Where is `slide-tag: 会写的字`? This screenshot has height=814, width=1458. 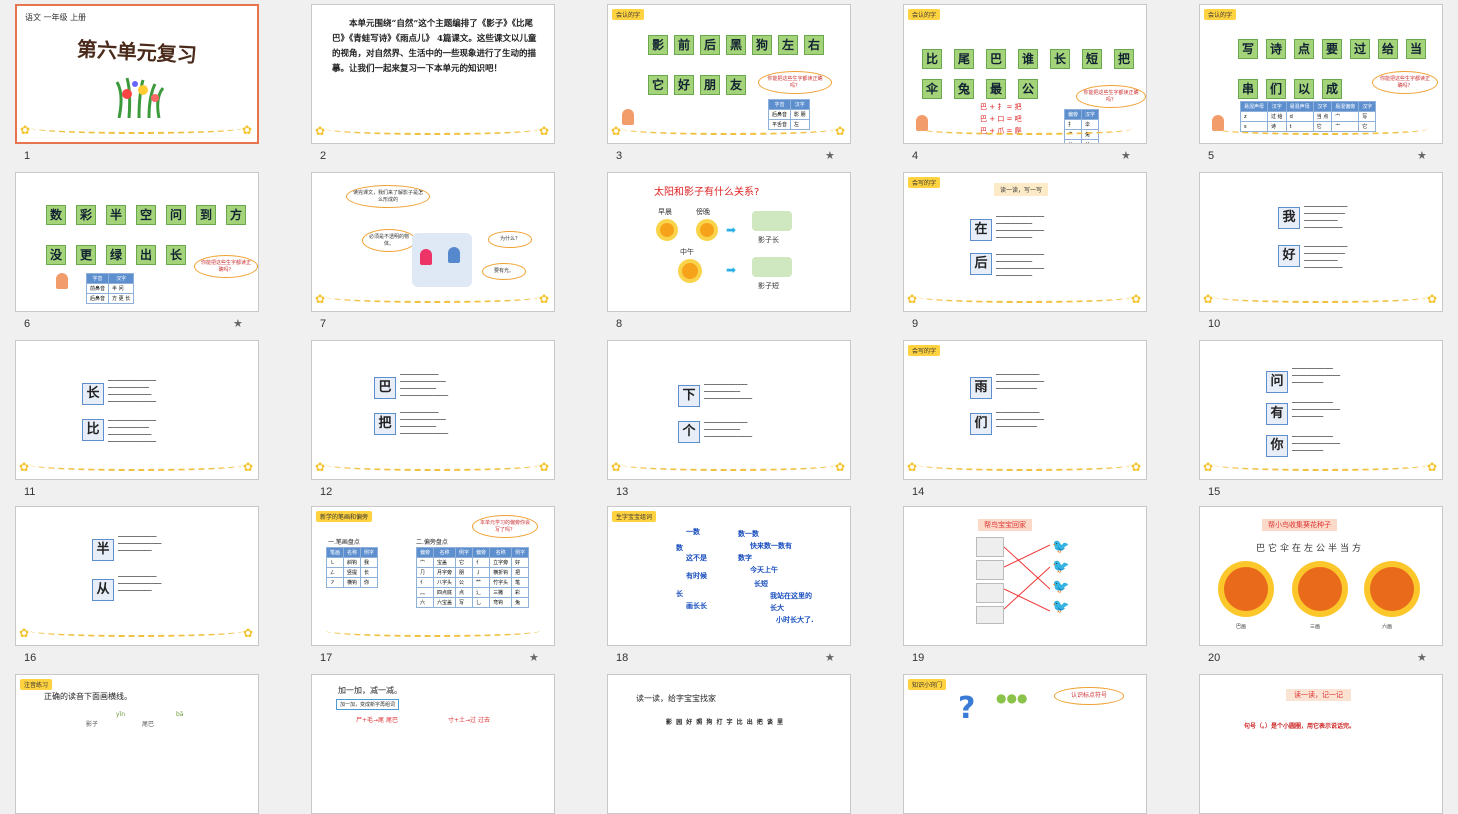
slide-tag: 会写的字 is located at coordinates (924, 350).